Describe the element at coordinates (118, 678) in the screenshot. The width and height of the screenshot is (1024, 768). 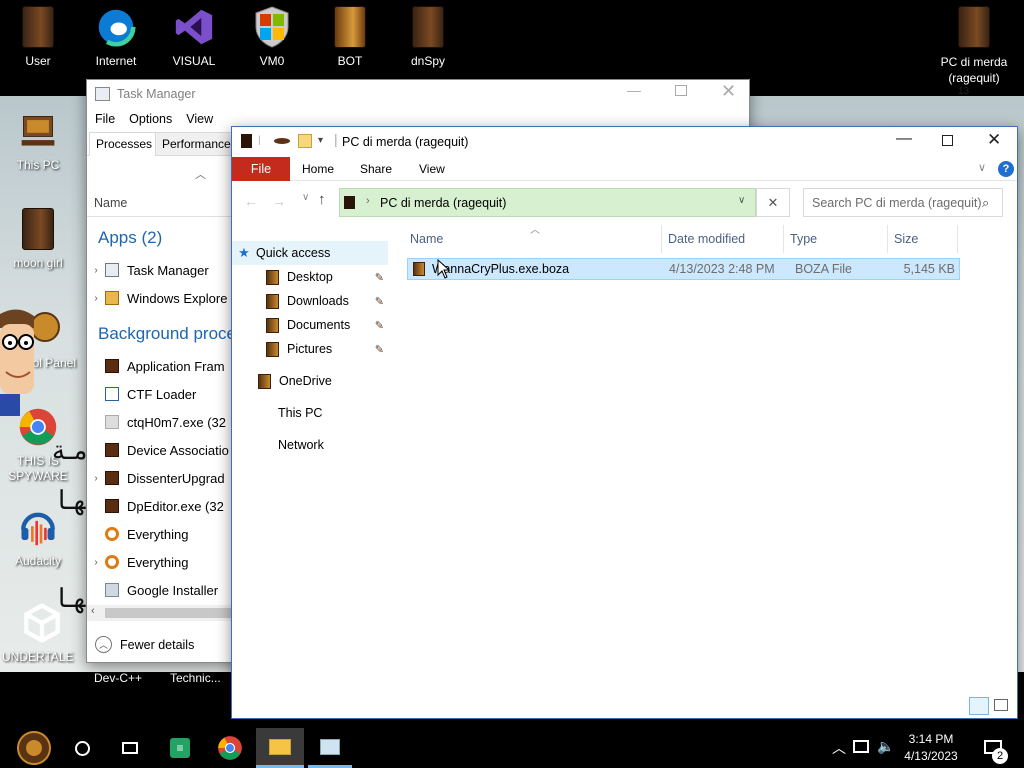
I see `desktop-icon-label-devcpp: Dev-C++` at that location.